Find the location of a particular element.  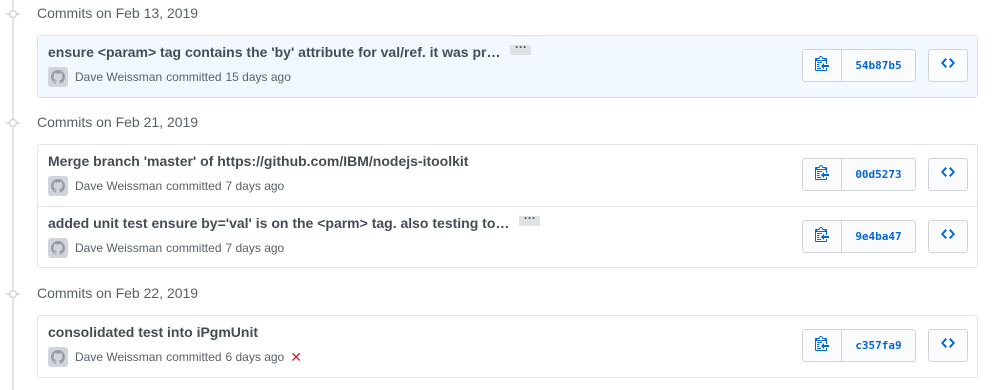

commit-message: consolidated test into iPgmUnit is located at coordinates (153, 332).